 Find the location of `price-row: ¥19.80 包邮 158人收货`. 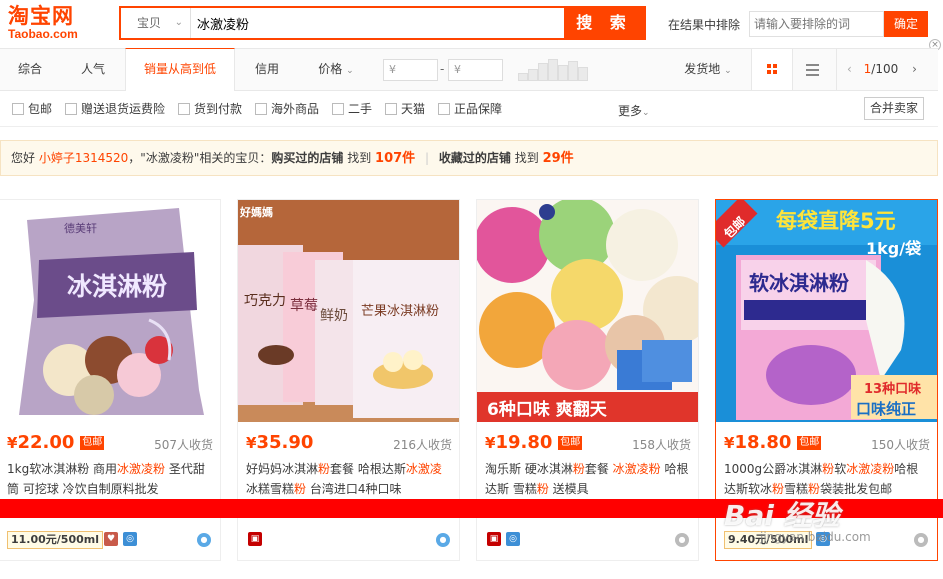

price-row: ¥19.80 包邮 158人收货 is located at coordinates (590, 443).